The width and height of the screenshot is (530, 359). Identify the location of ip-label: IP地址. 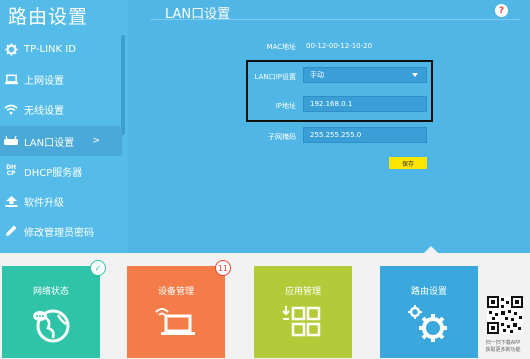
(285, 106).